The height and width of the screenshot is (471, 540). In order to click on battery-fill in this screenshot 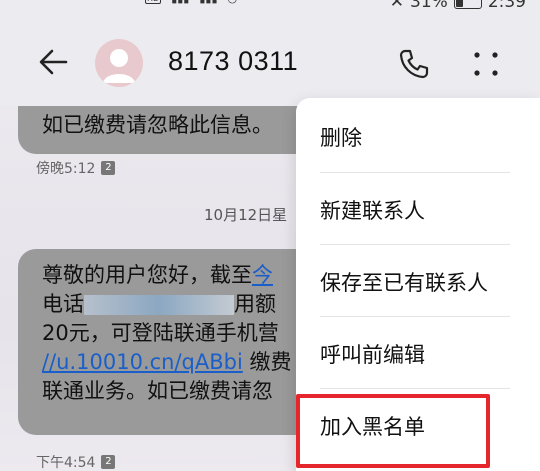, I will do `click(459, 3)`.